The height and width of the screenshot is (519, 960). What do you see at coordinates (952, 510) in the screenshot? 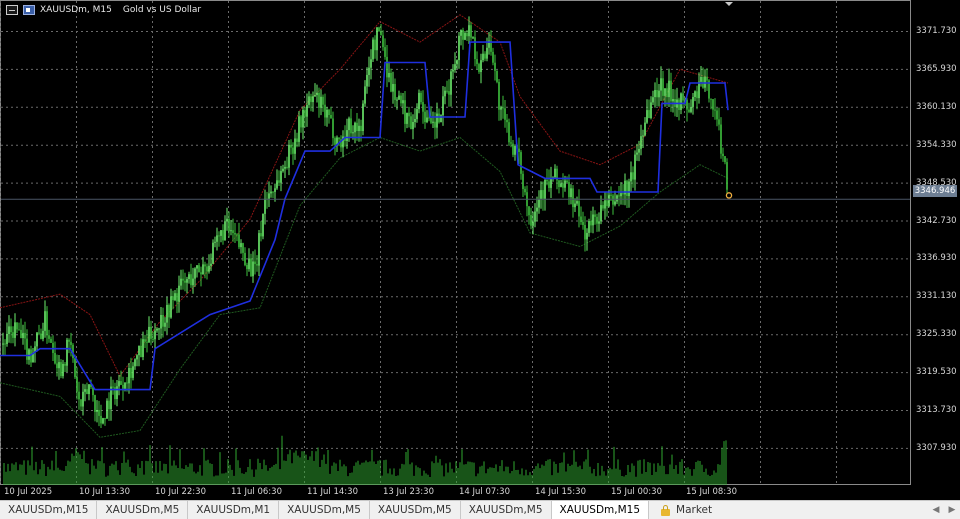
I see `tabs-scroll-right-icon: ▶` at bounding box center [952, 510].